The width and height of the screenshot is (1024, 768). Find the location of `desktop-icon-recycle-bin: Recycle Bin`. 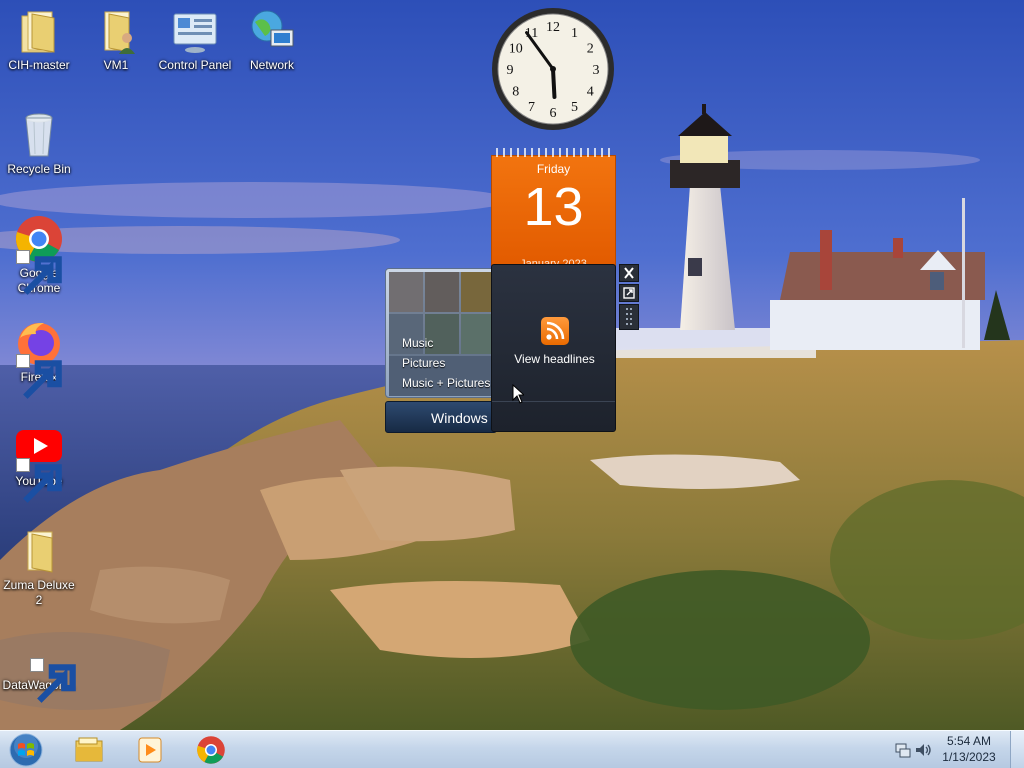

desktop-icon-recycle-bin: Recycle Bin is located at coordinates (39, 143).